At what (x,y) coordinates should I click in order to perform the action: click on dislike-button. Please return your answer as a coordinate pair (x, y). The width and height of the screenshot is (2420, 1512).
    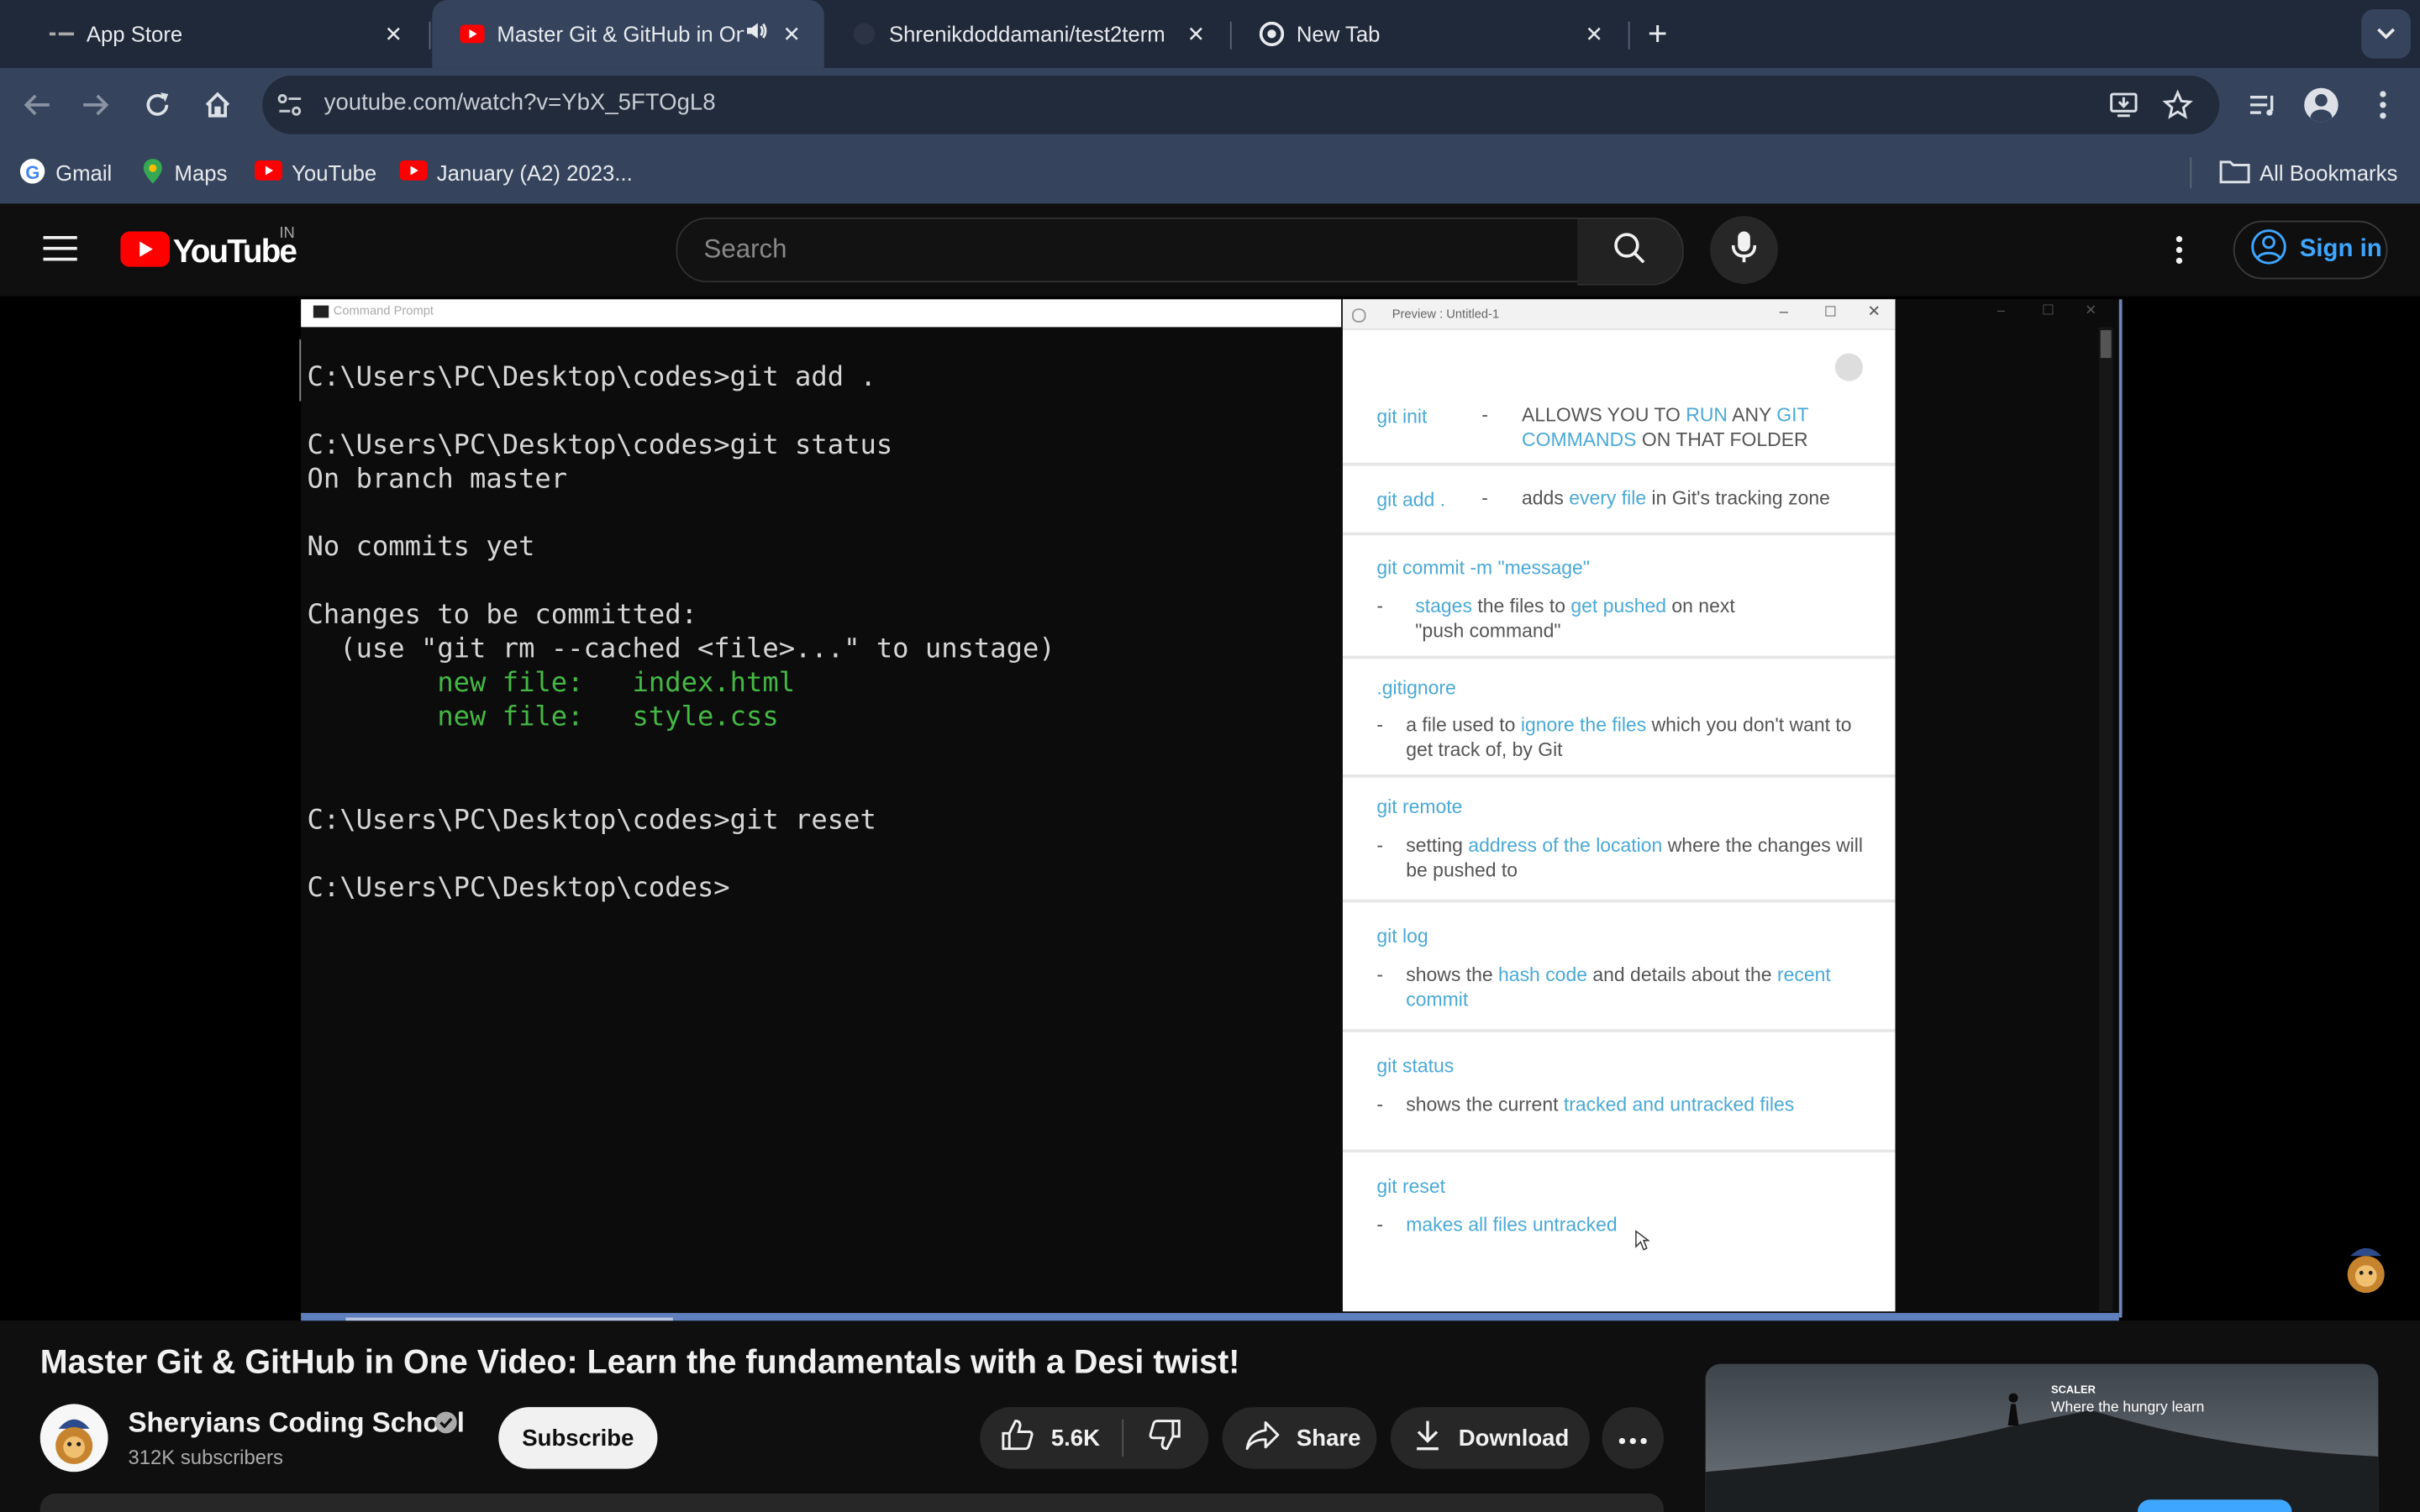
    Looking at the image, I should click on (1165, 1437).